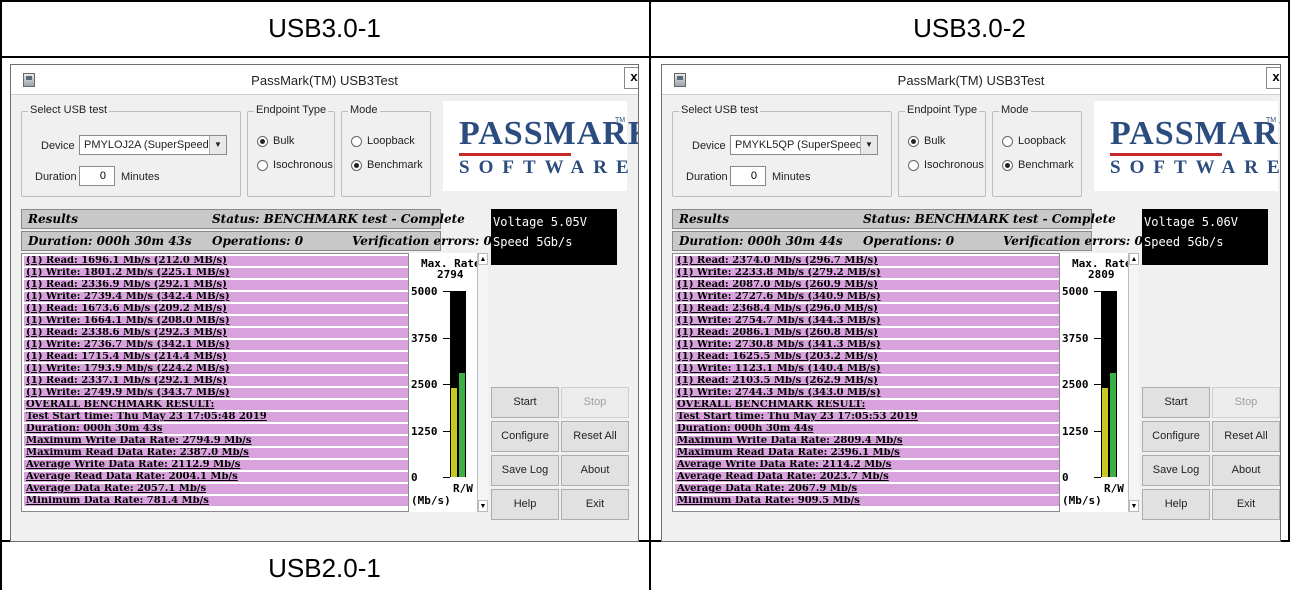 Image resolution: width=1290 pixels, height=590 pixels. What do you see at coordinates (867, 261) in the screenshot?
I see `log-line: (1) Read: 2374.0 Mb/s (296.7 MB/s)` at bounding box center [867, 261].